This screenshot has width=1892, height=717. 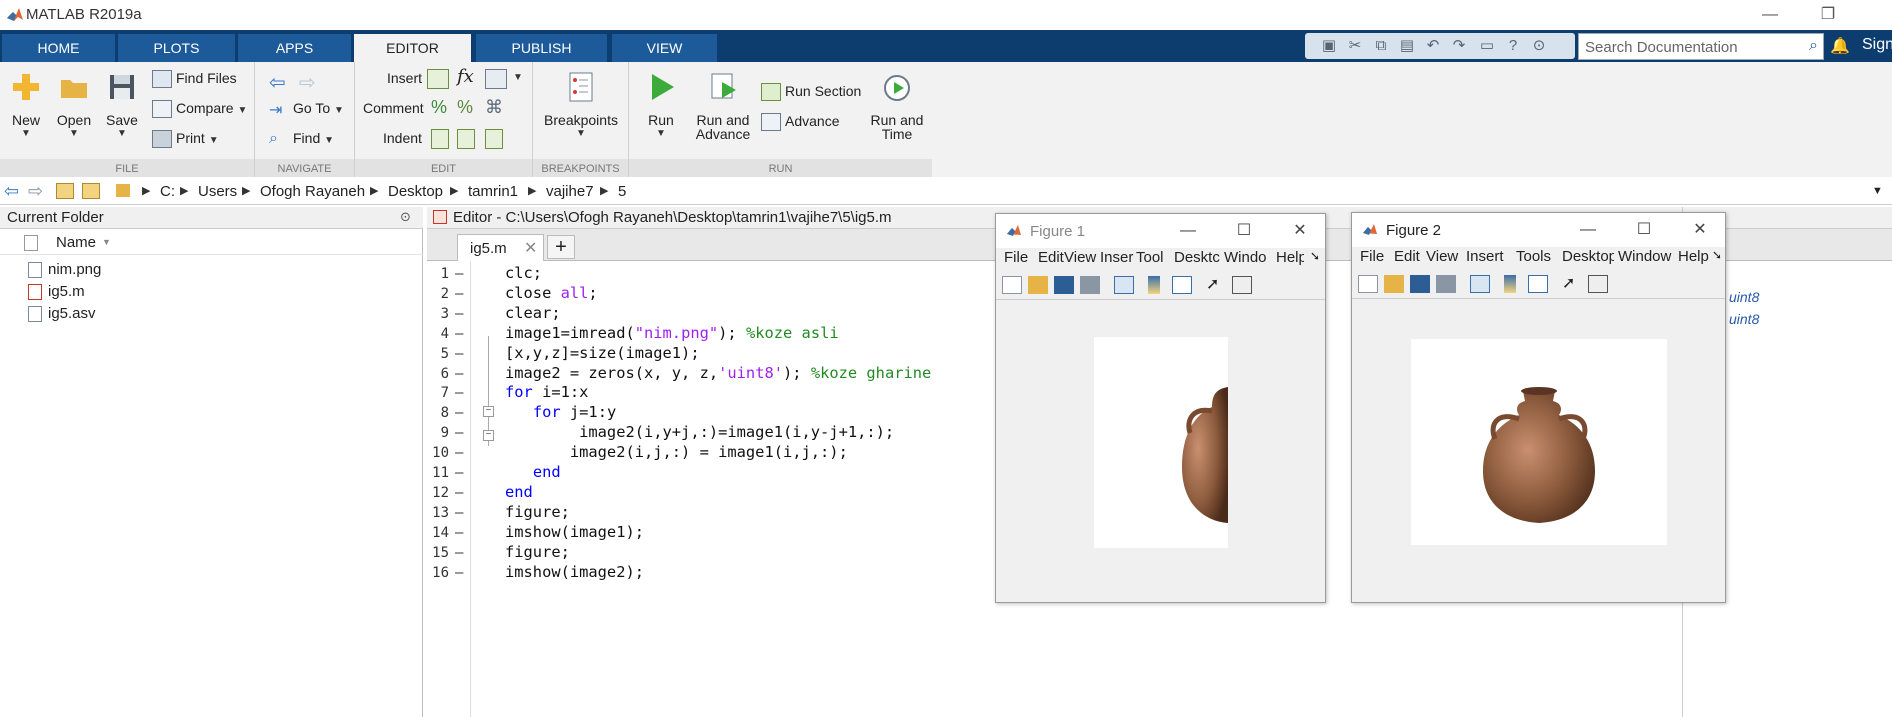 I want to click on smart-indent-icon, so click(x=440, y=139).